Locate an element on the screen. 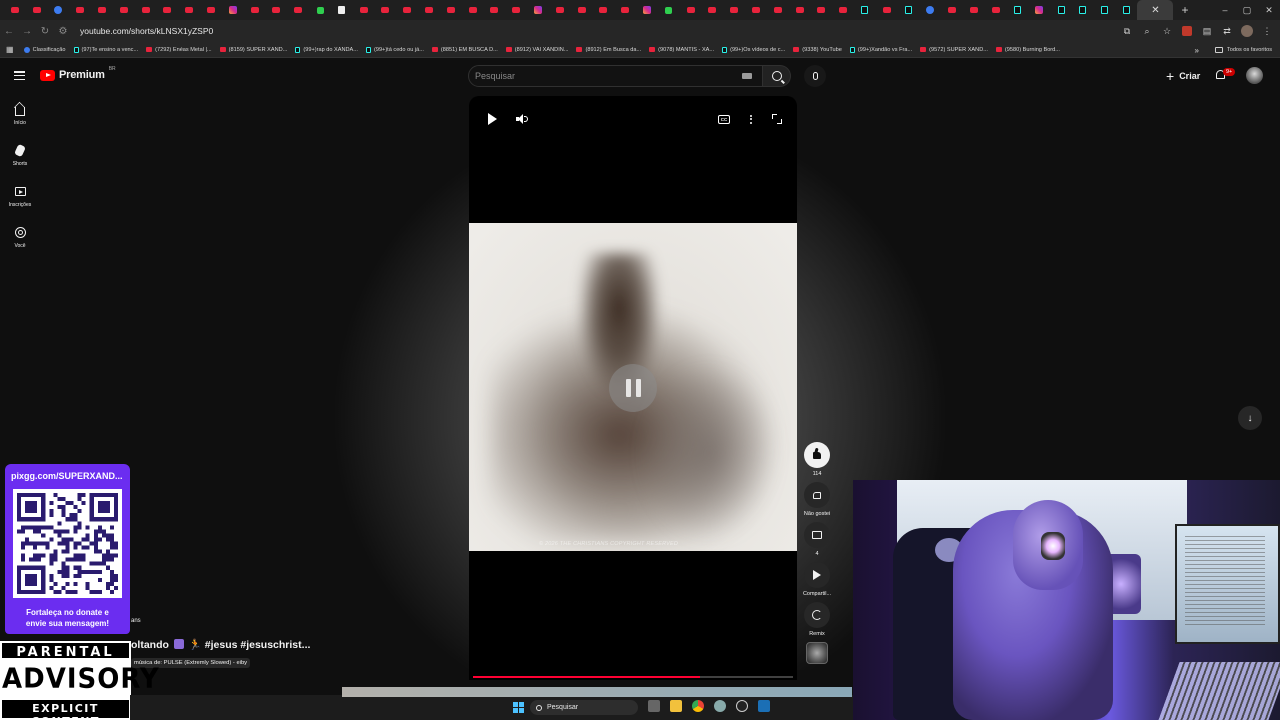 The width and height of the screenshot is (1280, 720). like-action: 114 is located at coordinates (817, 460).